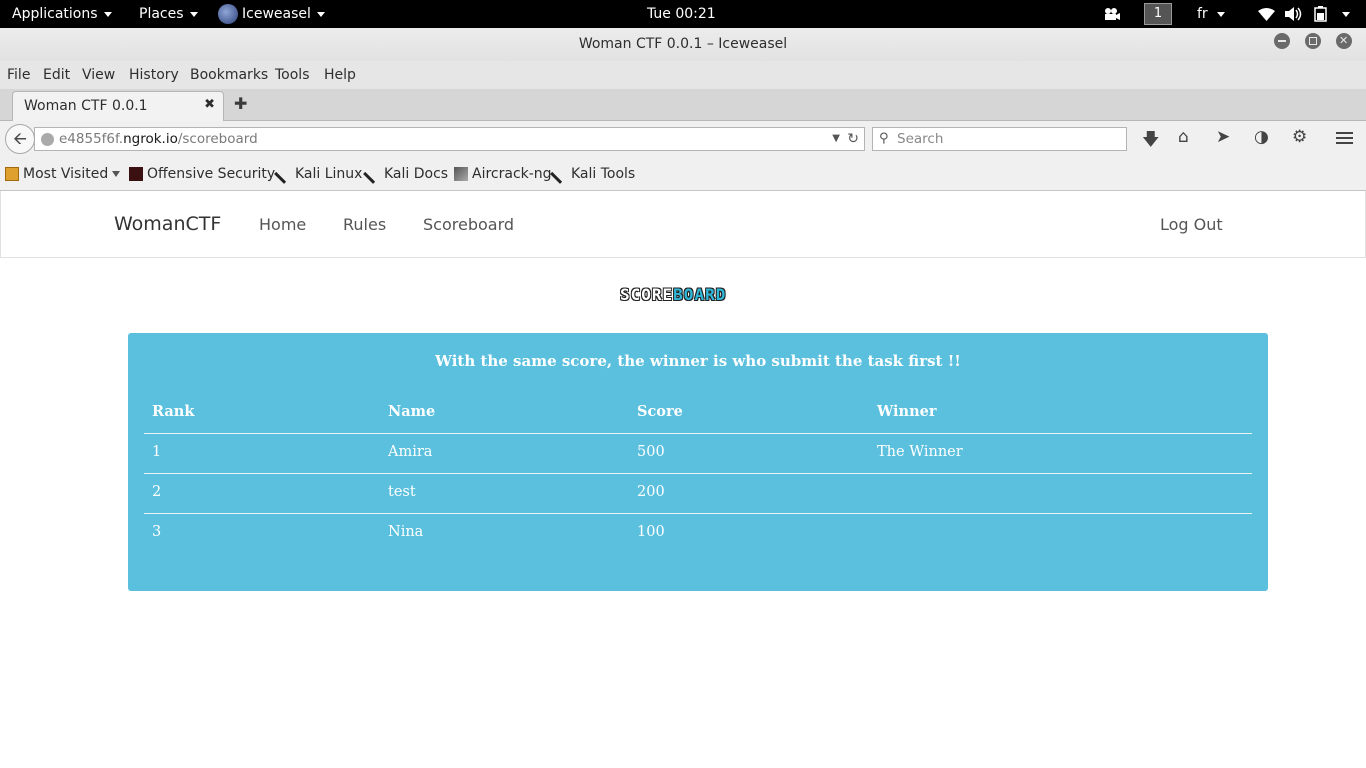  I want to click on globe-addon-icon: ◑, so click(1261, 137).